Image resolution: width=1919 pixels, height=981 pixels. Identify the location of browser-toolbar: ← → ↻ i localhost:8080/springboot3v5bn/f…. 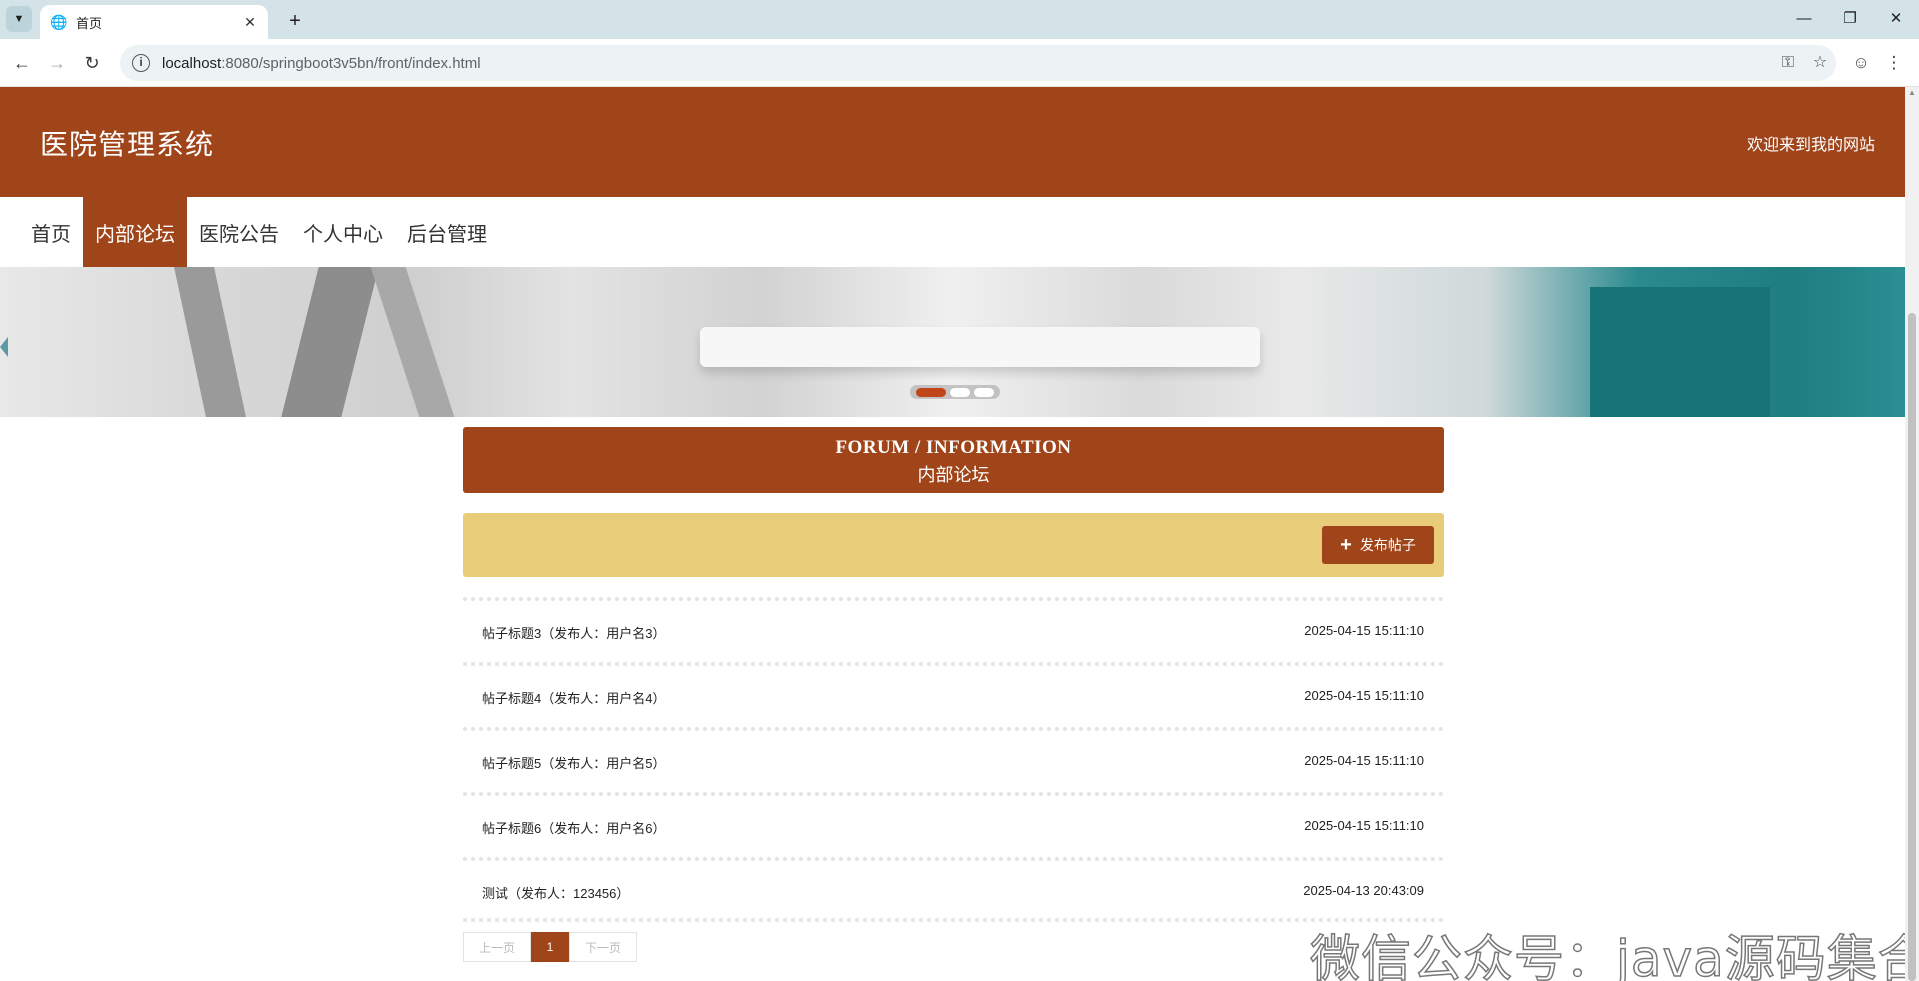
(959, 63).